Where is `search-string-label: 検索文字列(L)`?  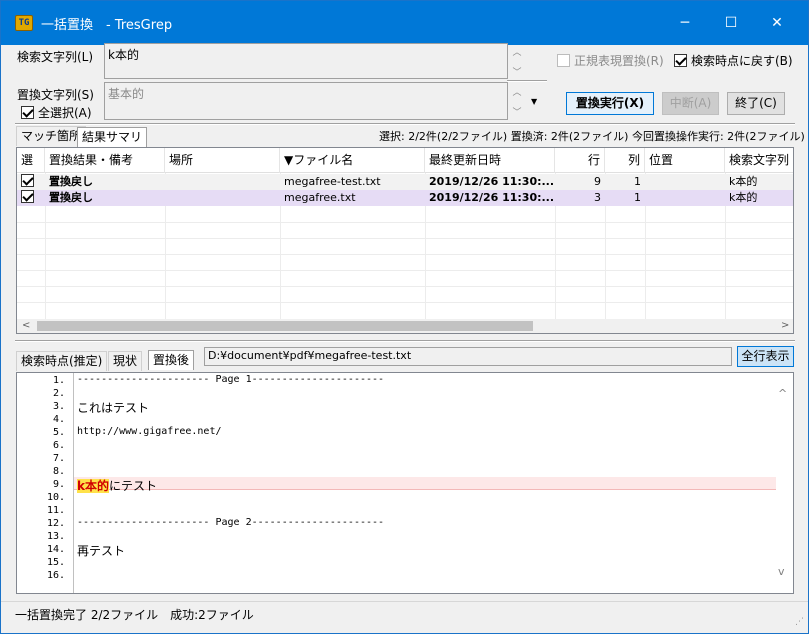
search-string-label: 検索文字列(L) is located at coordinates (55, 57).